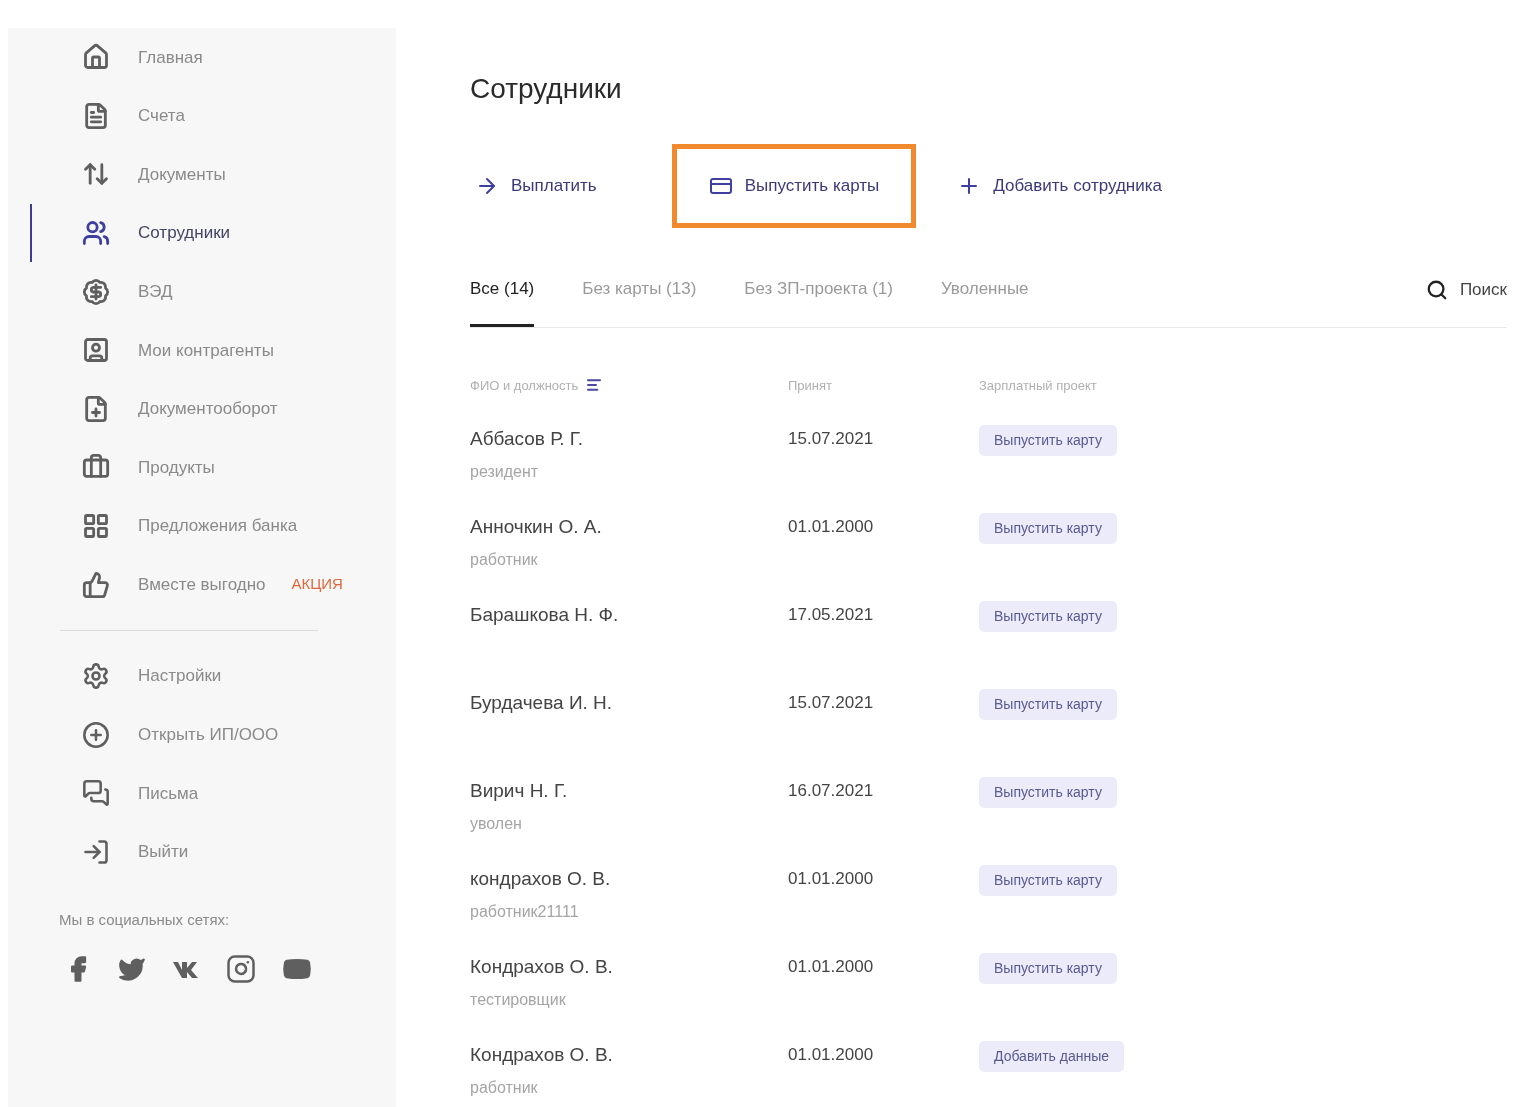  Describe the element at coordinates (639, 301) in the screenshot. I see `filter-tab: Без карты (13)` at that location.